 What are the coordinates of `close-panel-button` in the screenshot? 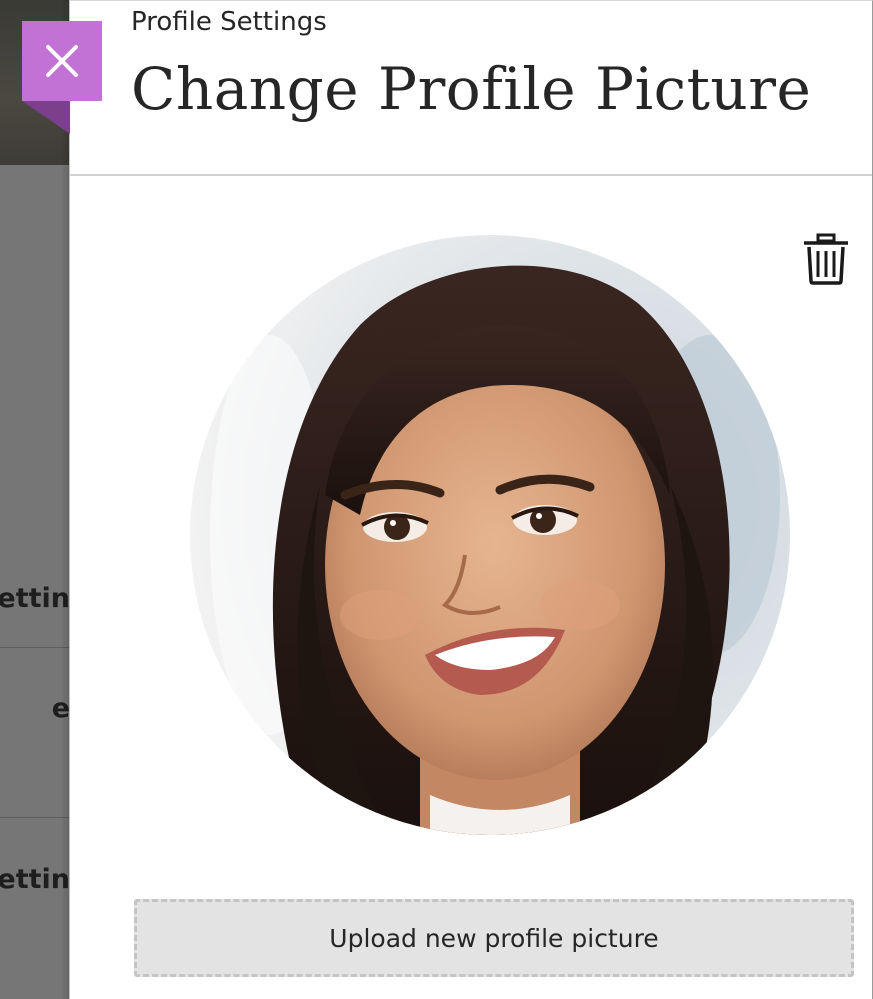 It's located at (62, 61).